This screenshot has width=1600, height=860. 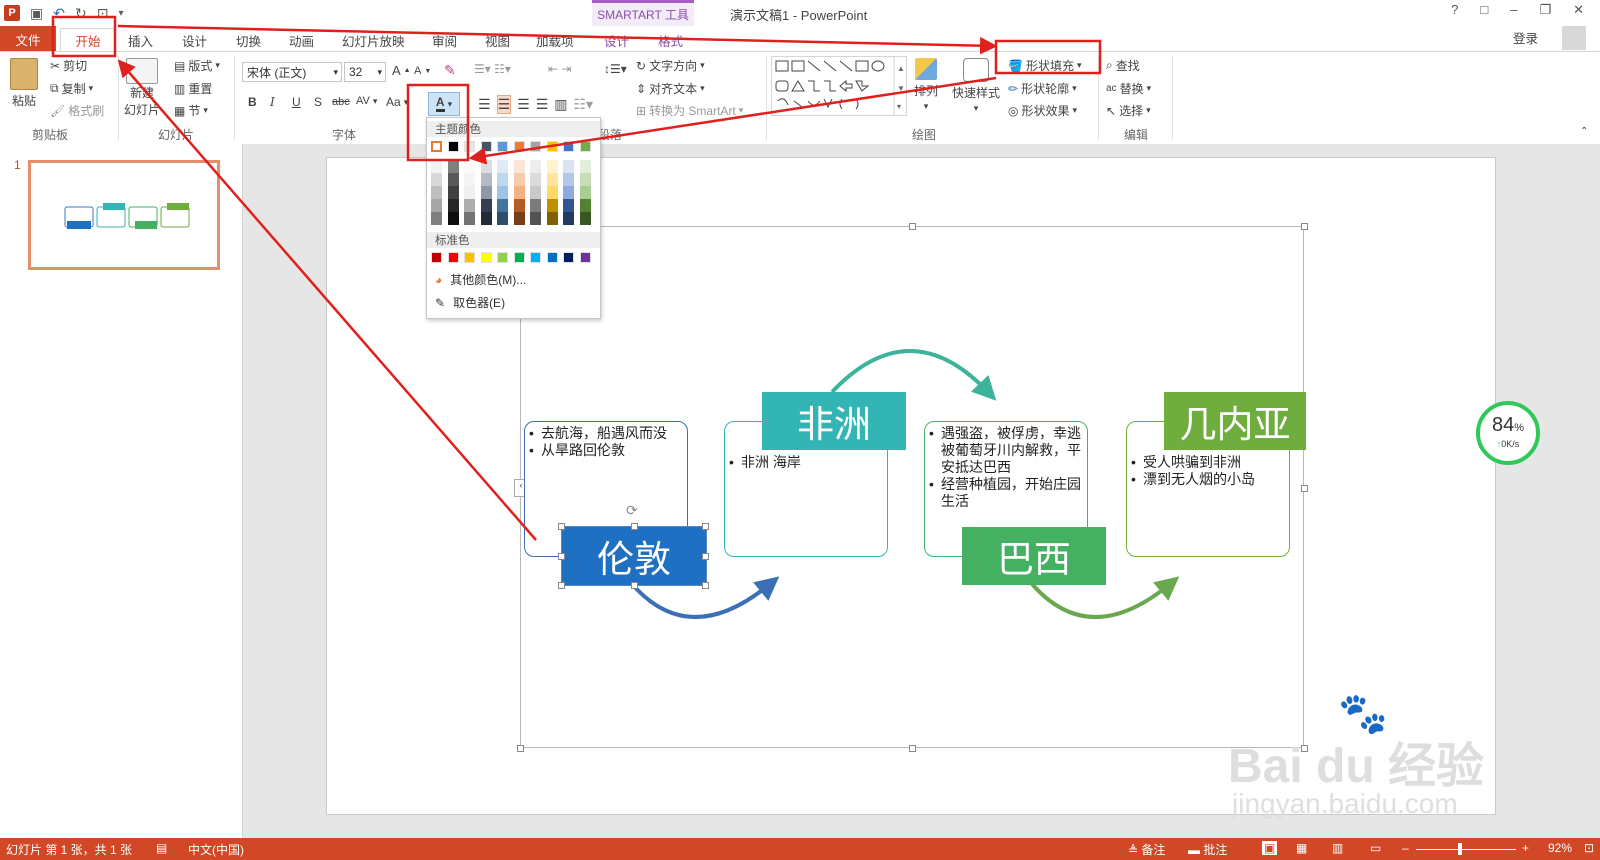 What do you see at coordinates (1128, 88) in the screenshot?
I see `replace-button: ac 替换 ▾` at bounding box center [1128, 88].